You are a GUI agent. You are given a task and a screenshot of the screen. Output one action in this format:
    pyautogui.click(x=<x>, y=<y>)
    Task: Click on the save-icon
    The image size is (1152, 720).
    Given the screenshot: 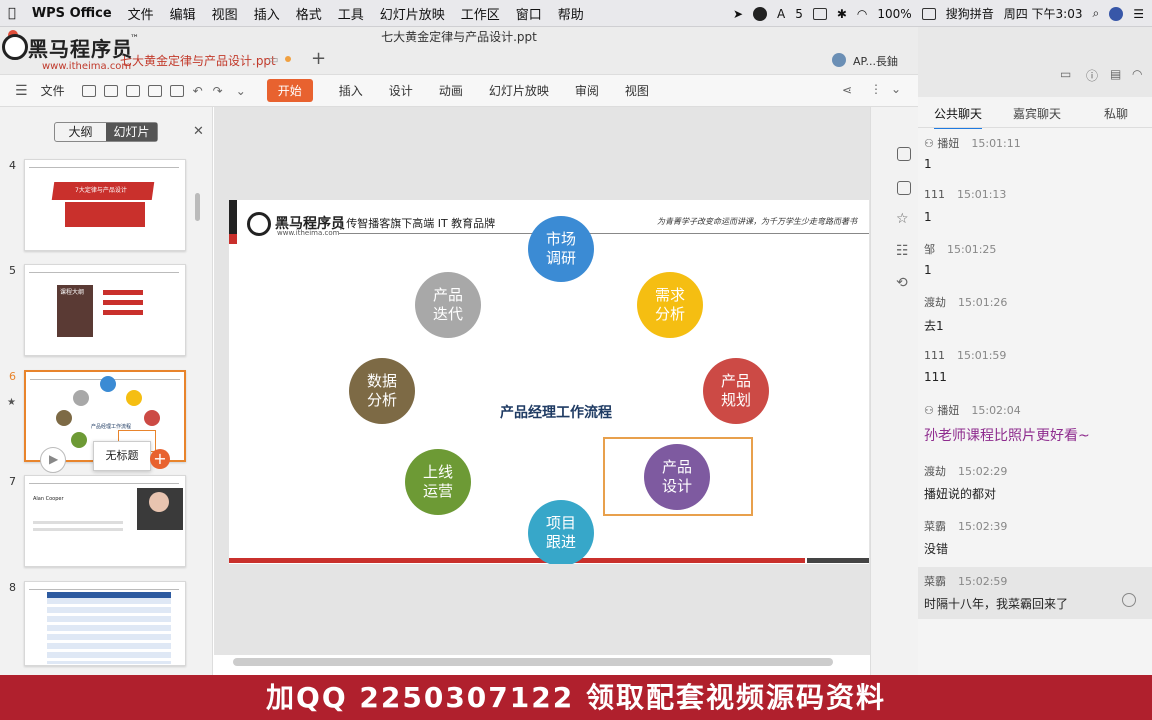 What is the action you would take?
    pyautogui.click(x=110, y=90)
    